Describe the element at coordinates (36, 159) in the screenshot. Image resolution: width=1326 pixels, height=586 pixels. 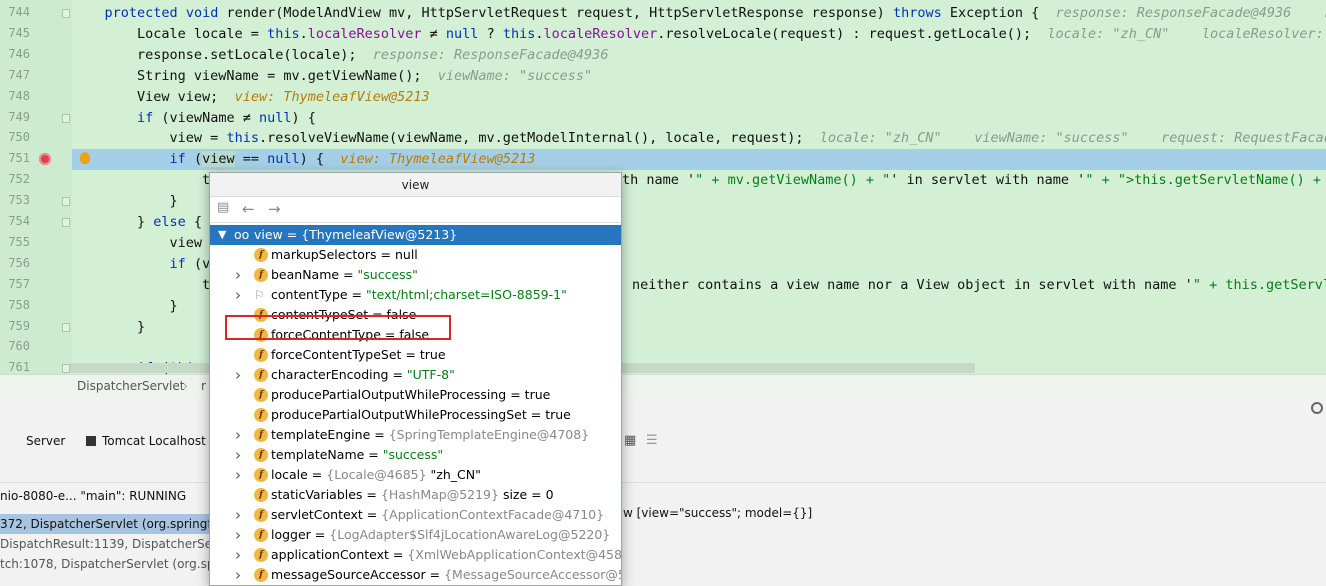
I see `gutter-line: 751` at that location.